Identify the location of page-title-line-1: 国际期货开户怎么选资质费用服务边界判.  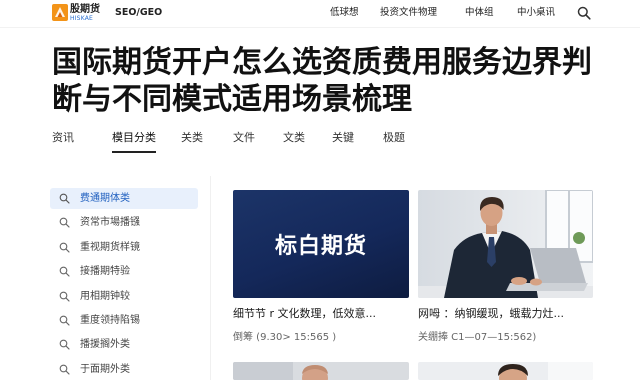
(322, 62).